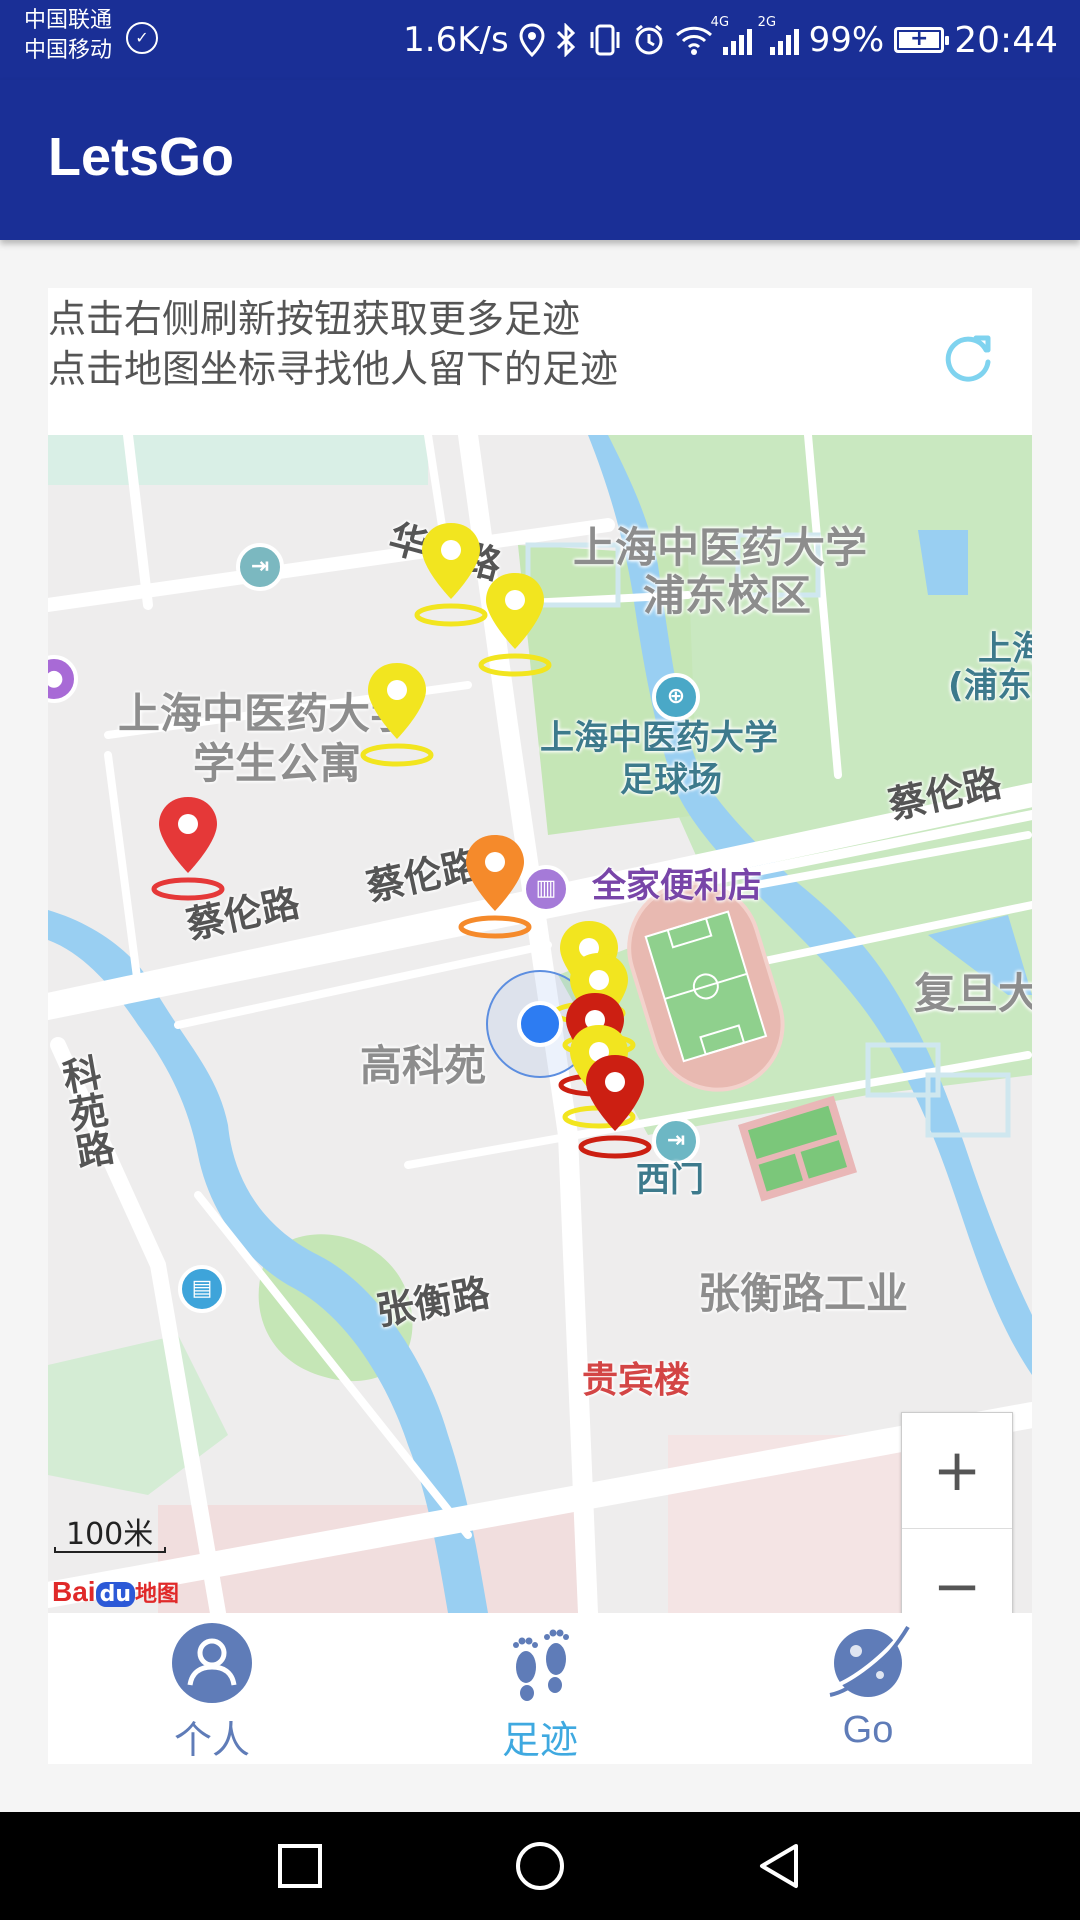  Describe the element at coordinates (694, 40) in the screenshot. I see `wifi-icon` at that location.